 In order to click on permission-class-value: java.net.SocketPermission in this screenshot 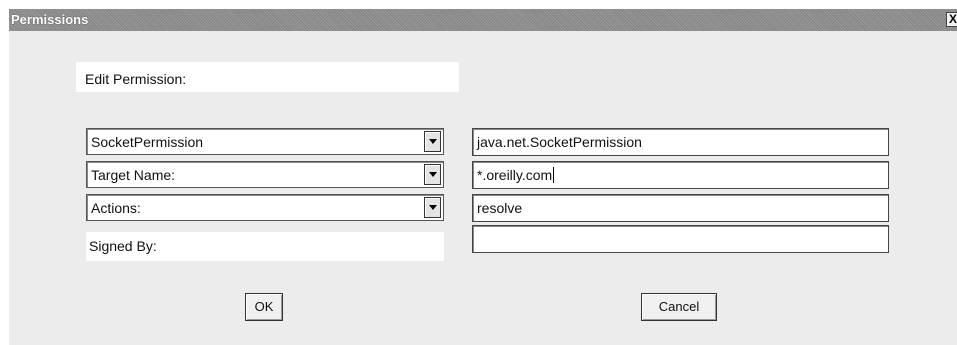, I will do `click(559, 142)`.